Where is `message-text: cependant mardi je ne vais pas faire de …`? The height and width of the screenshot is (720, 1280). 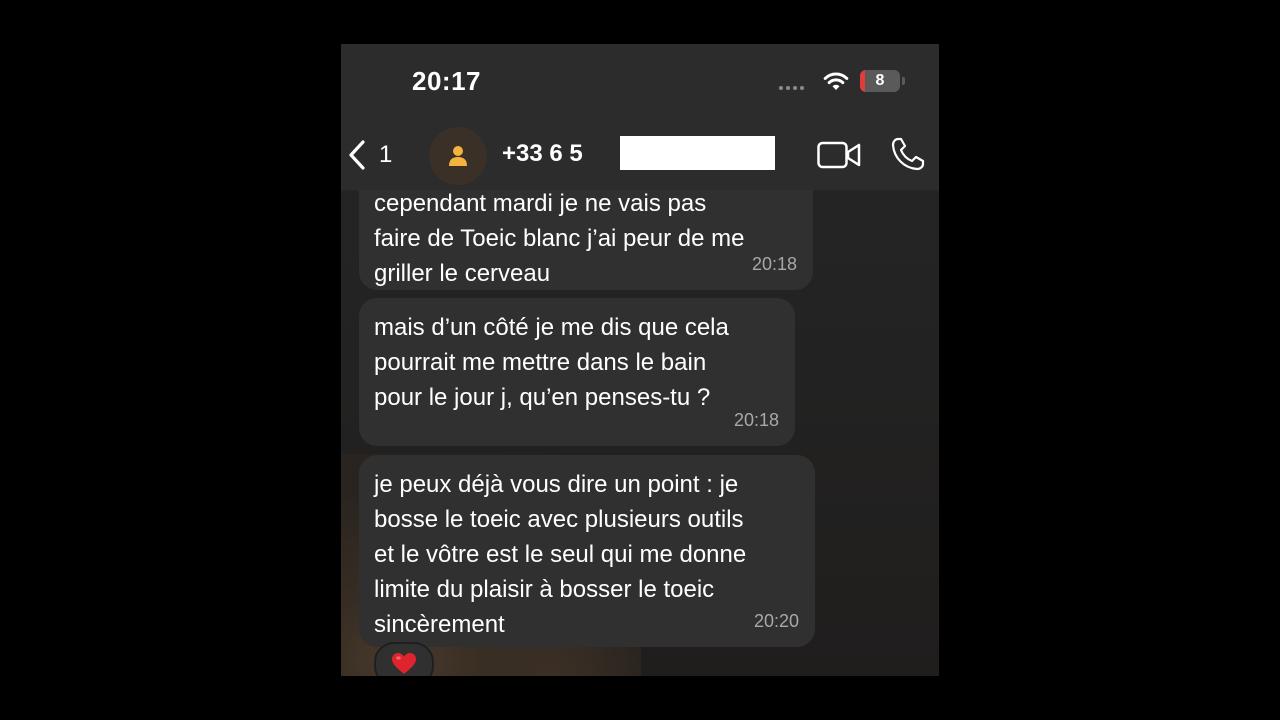
message-text: cependant mardi je ne vais pas faire de … is located at coordinates (559, 238).